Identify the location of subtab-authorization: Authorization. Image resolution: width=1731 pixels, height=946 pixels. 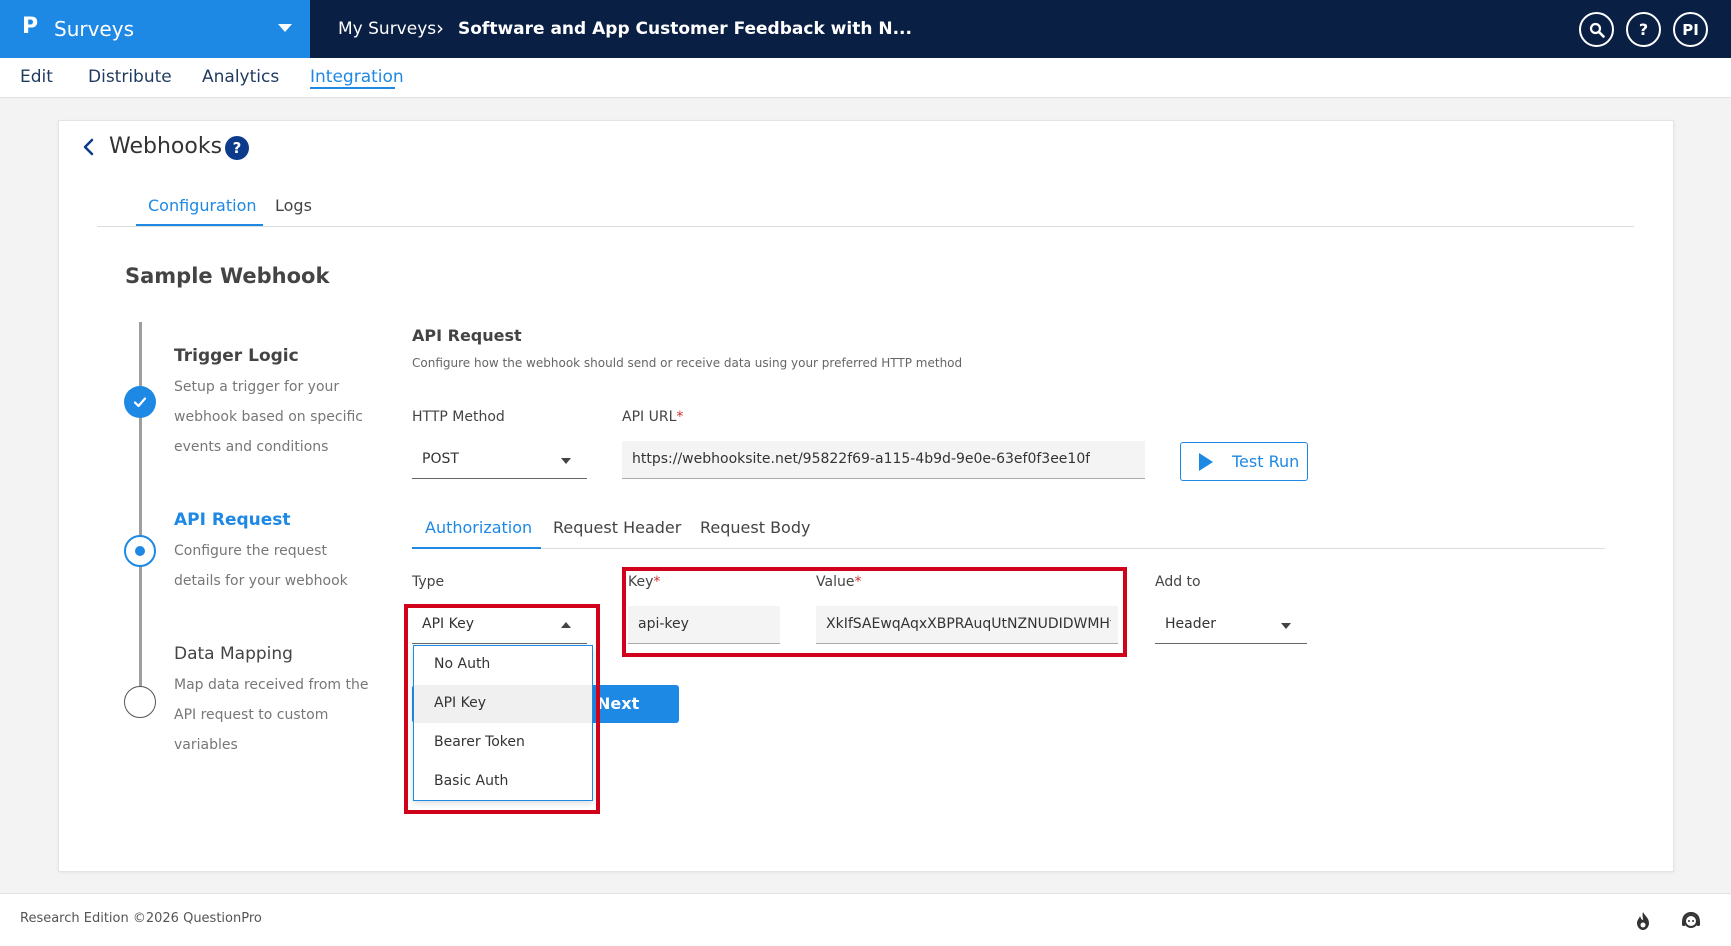
(478, 527).